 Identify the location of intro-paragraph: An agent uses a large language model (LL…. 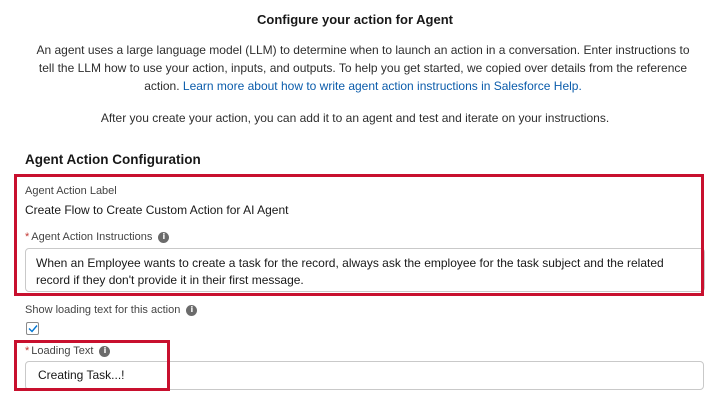
(363, 68).